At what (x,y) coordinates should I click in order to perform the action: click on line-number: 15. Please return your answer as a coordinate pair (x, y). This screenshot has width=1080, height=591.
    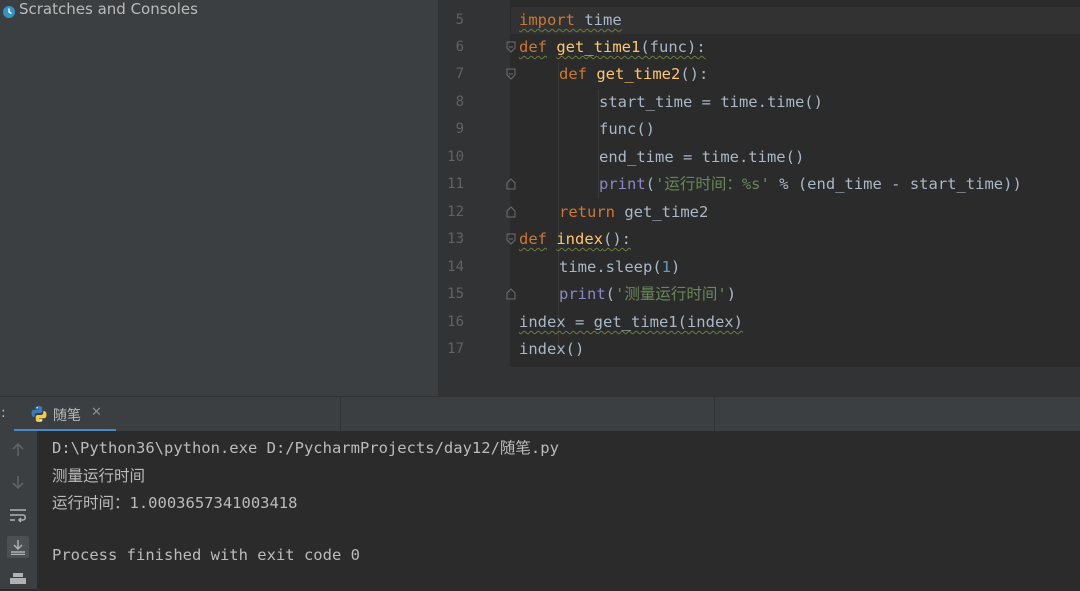
    Looking at the image, I should click on (455, 294).